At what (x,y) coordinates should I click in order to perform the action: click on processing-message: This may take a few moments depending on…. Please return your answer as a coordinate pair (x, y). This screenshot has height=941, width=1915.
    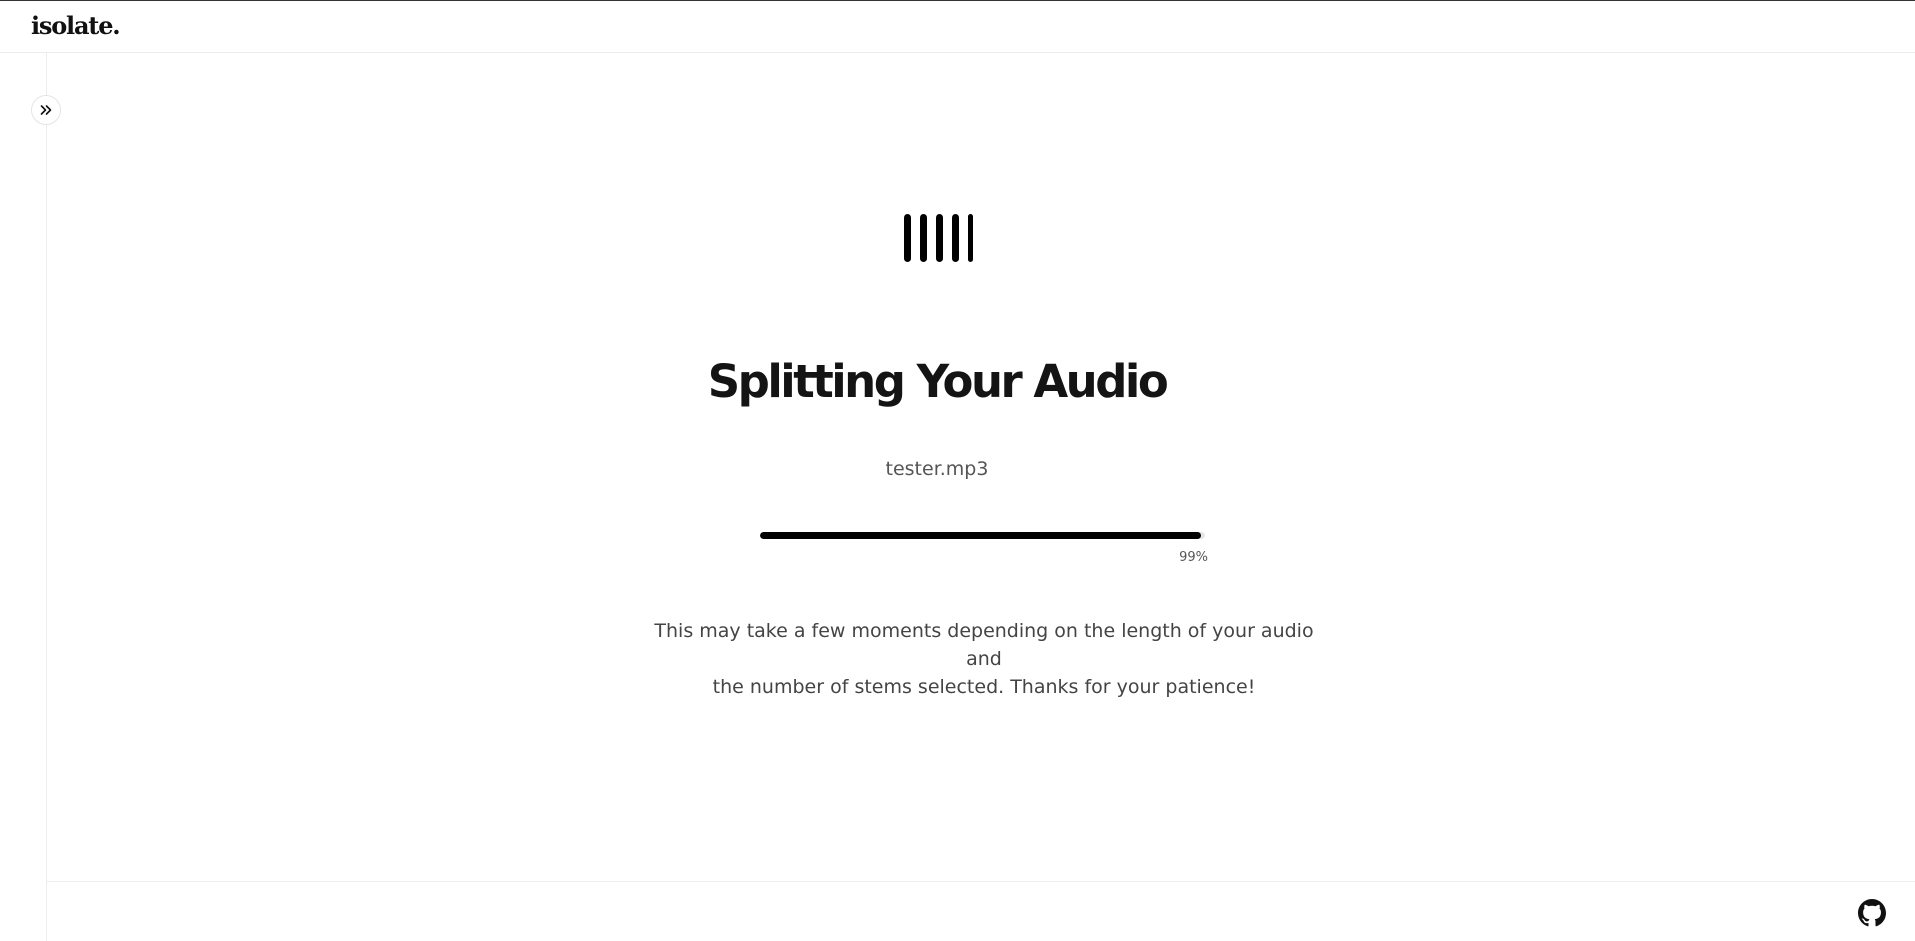
    Looking at the image, I should click on (984, 659).